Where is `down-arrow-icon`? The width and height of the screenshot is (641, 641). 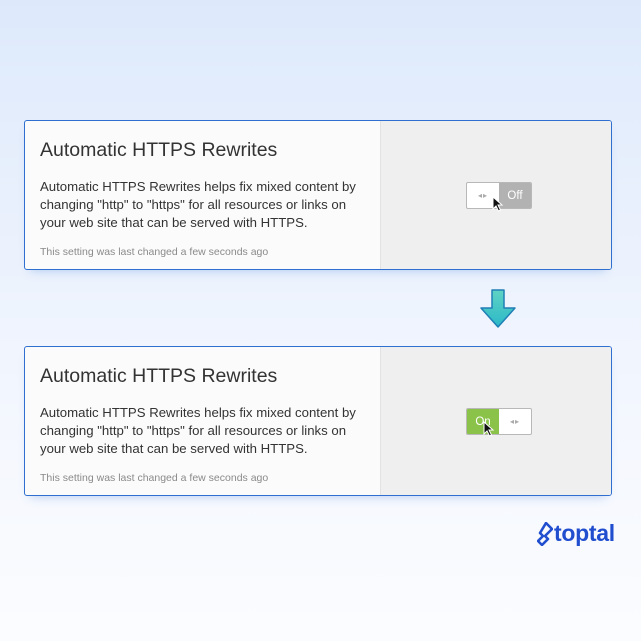 down-arrow-icon is located at coordinates (498, 308).